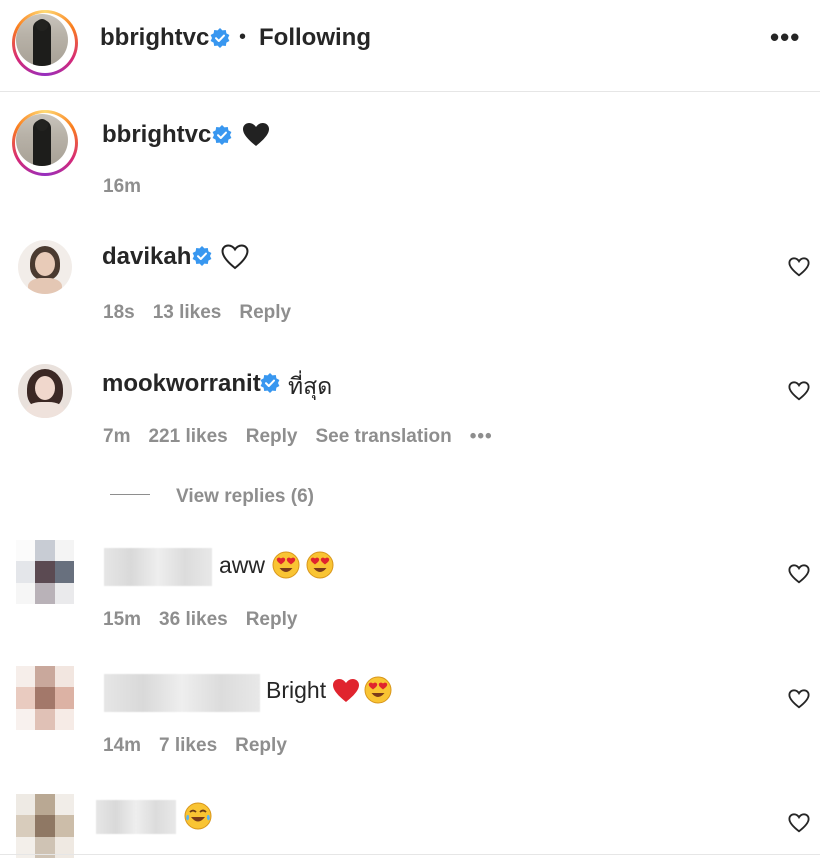 Image resolution: width=820 pixels, height=866 pixels. I want to click on comment-username: mookworranit, so click(181, 384).